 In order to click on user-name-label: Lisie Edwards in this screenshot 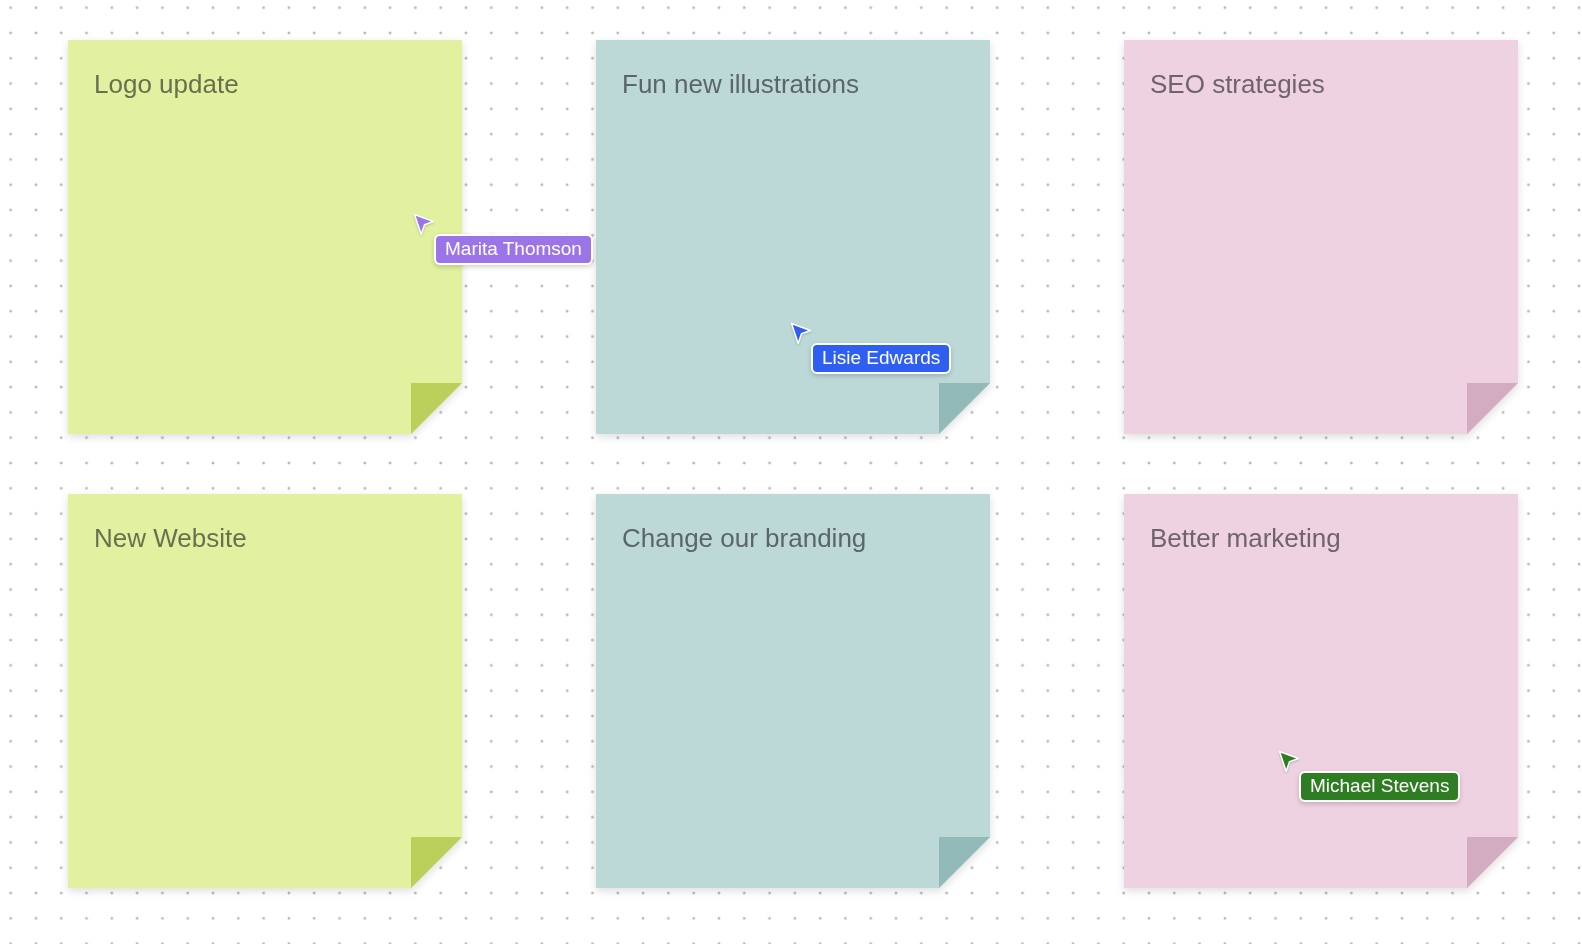, I will do `click(881, 358)`.